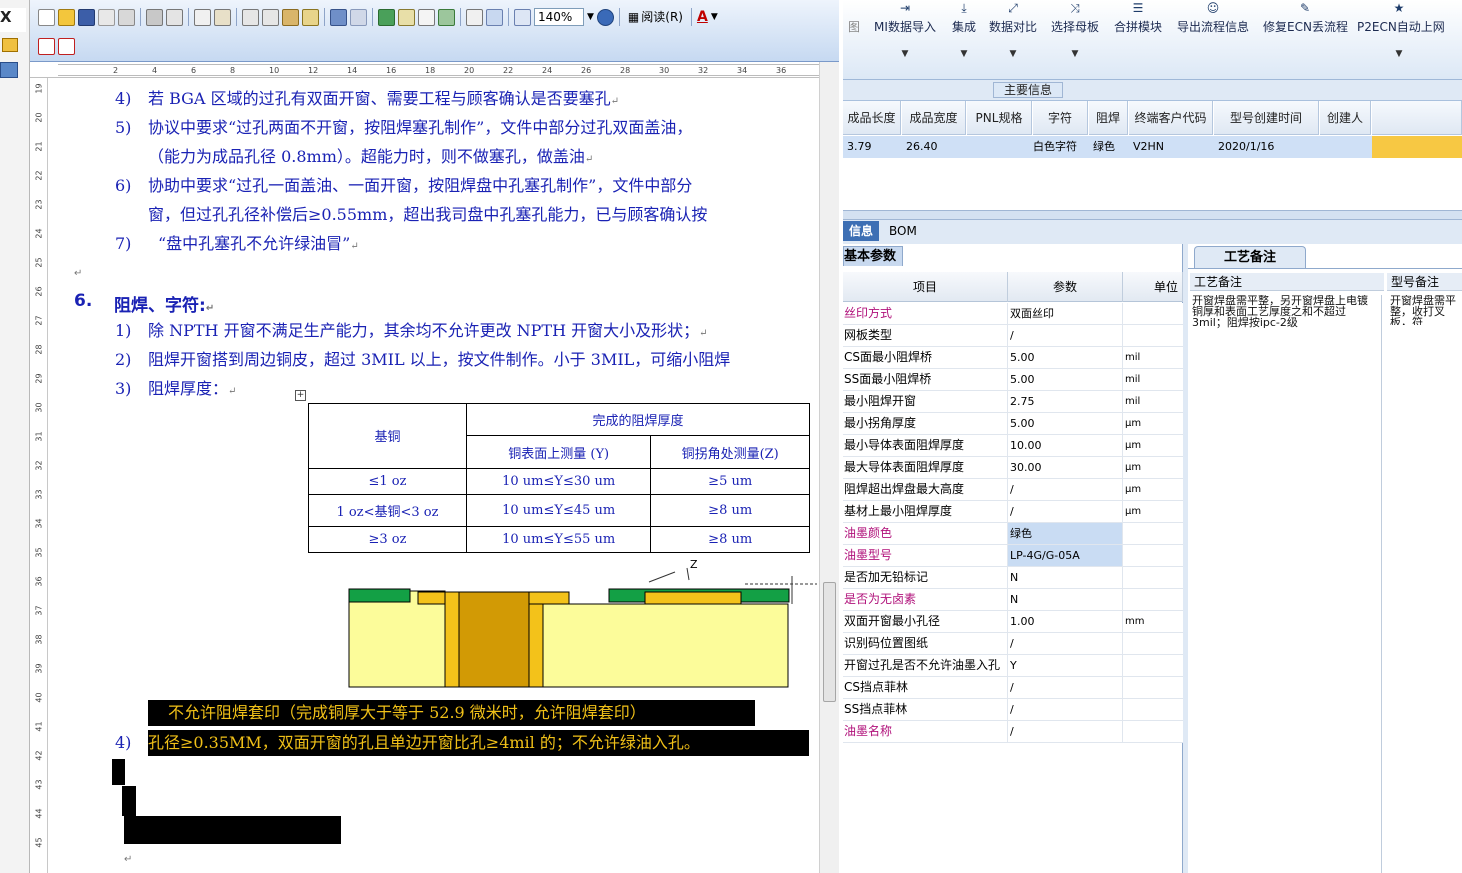 This screenshot has width=1462, height=873. What do you see at coordinates (434, 70) in the screenshot?
I see `horizontal-ruler: 2 4 6 8 10 12 14 16 18 20 22 24 26 28 30 32 34 36` at bounding box center [434, 70].